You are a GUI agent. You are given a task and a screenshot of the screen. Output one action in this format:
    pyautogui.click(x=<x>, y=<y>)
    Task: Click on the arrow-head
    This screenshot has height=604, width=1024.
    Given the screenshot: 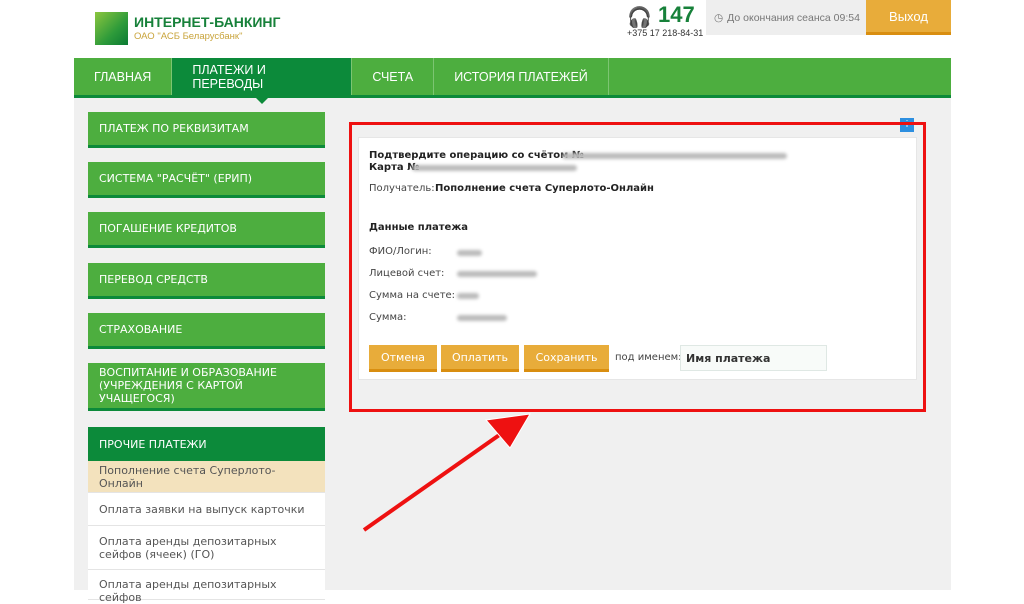 What is the action you would take?
    pyautogui.click(x=508, y=431)
    